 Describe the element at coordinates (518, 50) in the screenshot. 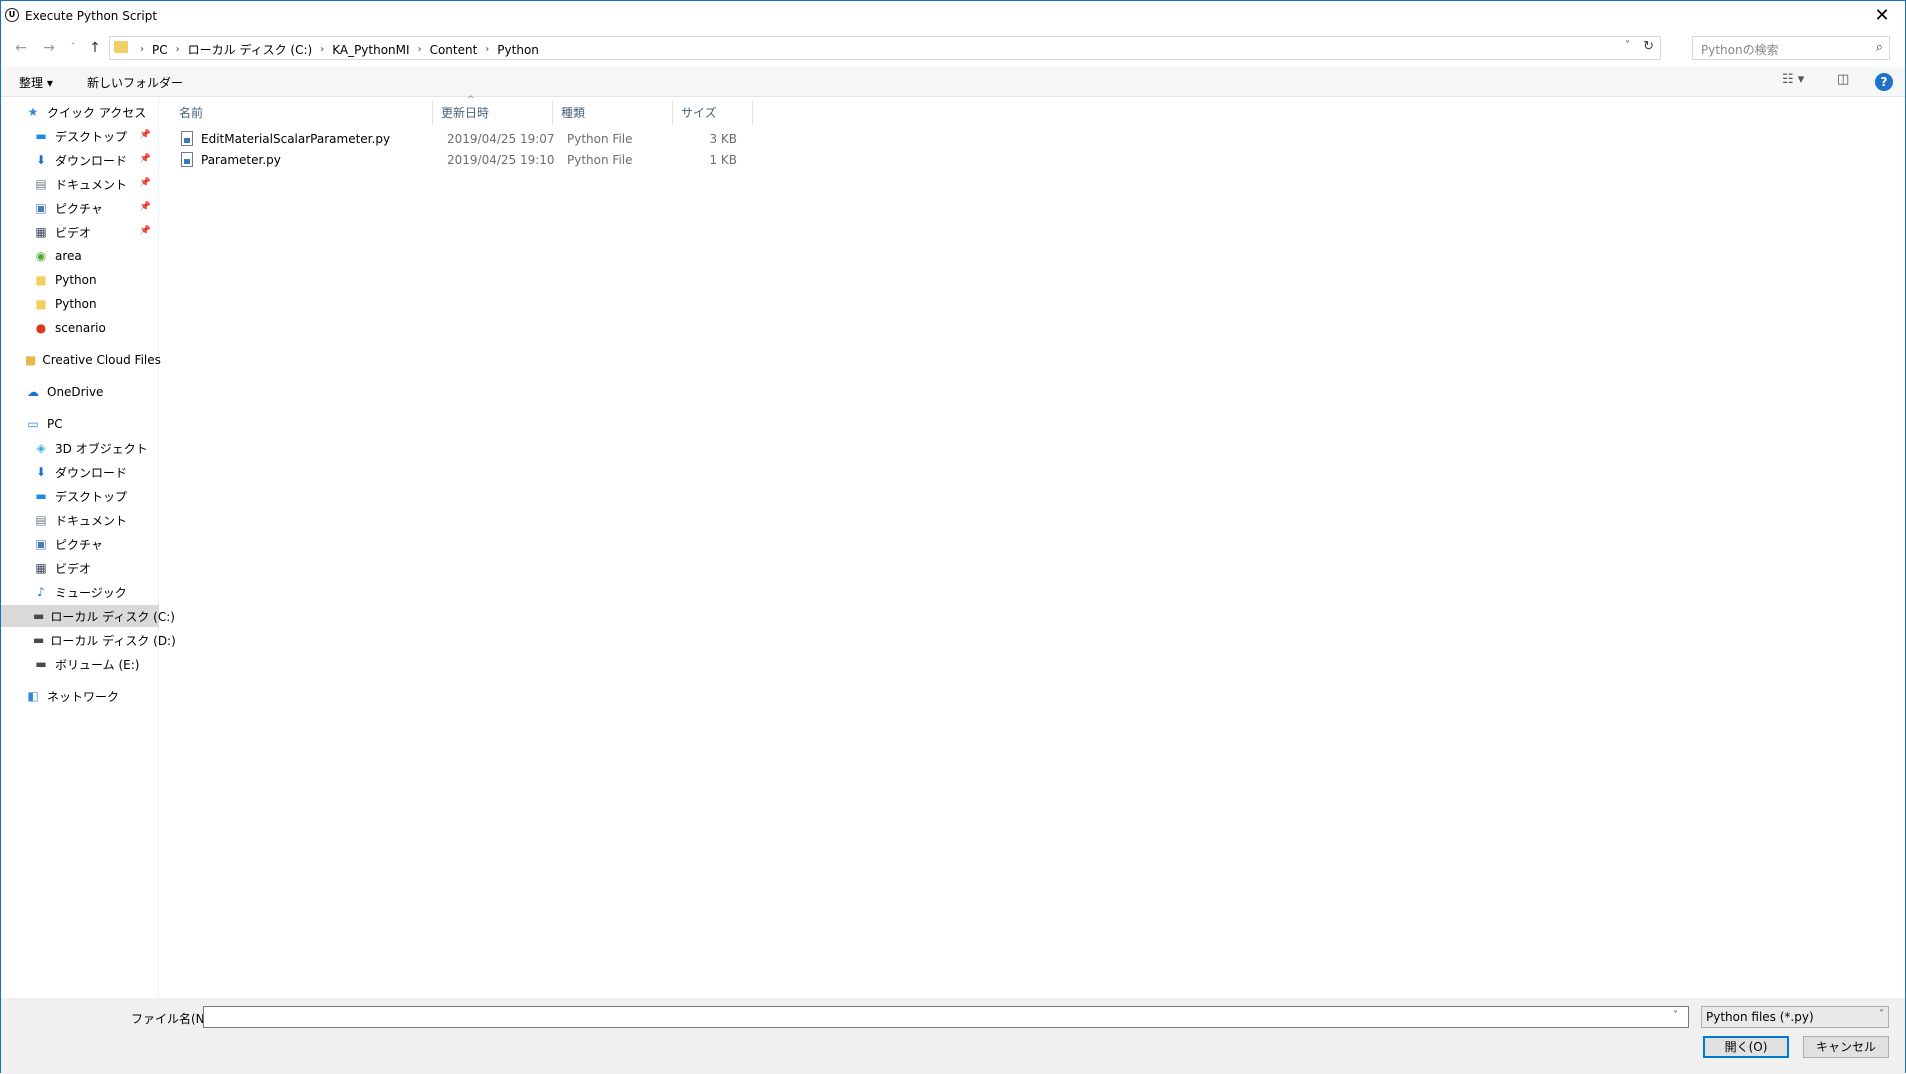

I see `breadcrumb-item-python: Python` at that location.